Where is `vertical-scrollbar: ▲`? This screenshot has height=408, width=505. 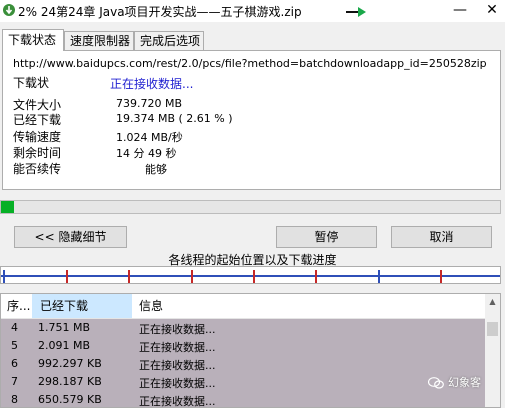
vertical-scrollbar: ▲ is located at coordinates (492, 350).